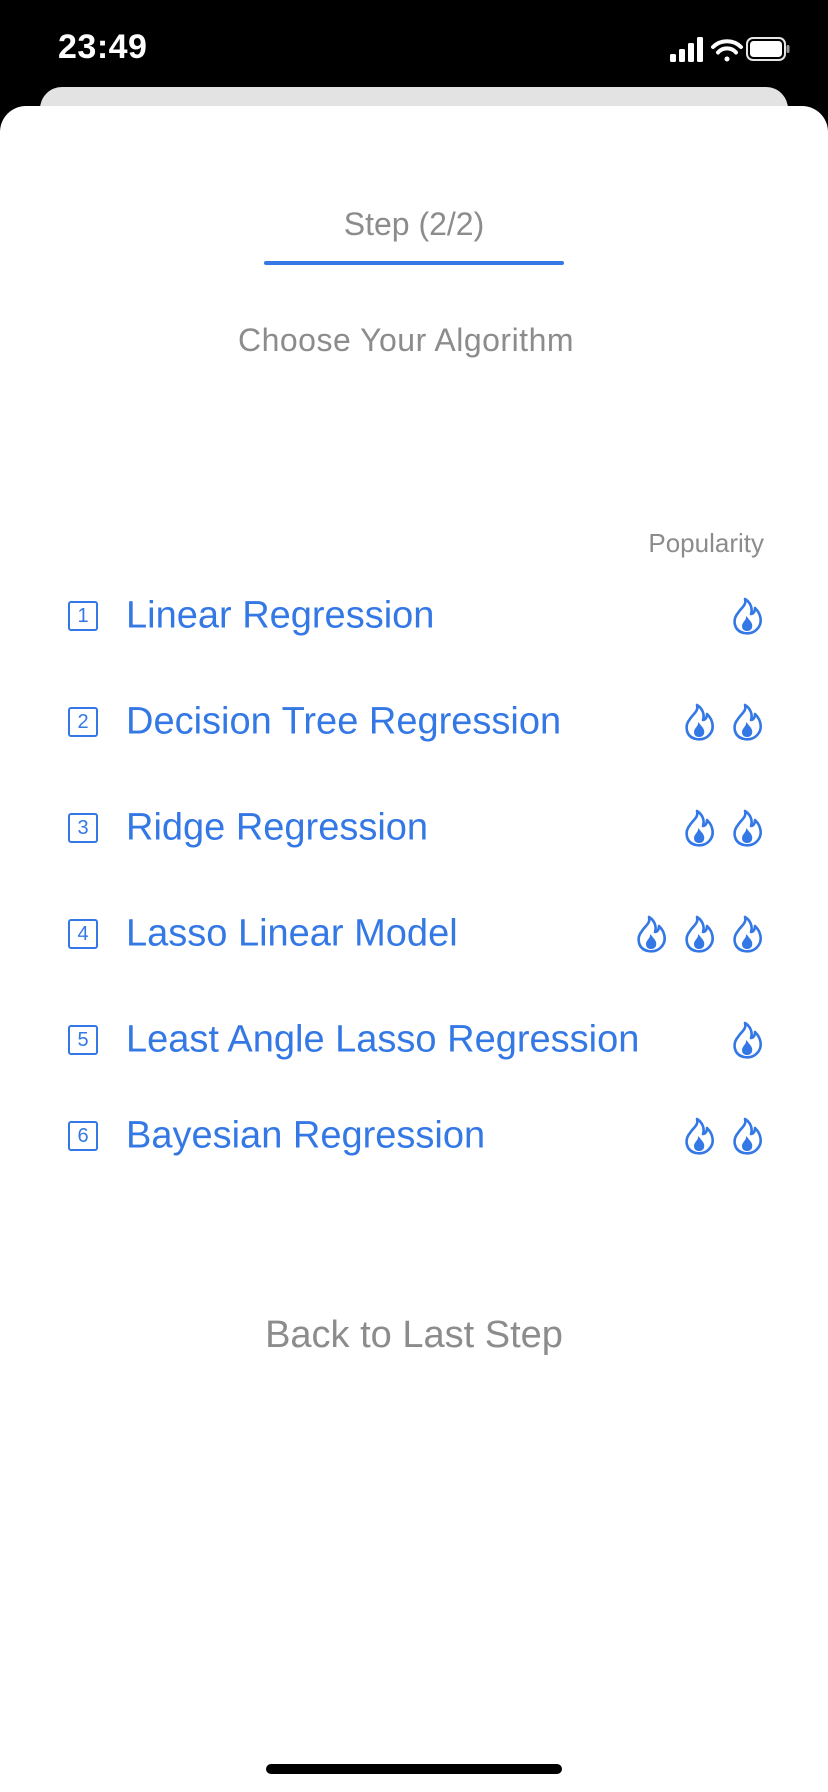  Describe the element at coordinates (706, 543) in the screenshot. I see `popularity-column-header: Popularity` at that location.